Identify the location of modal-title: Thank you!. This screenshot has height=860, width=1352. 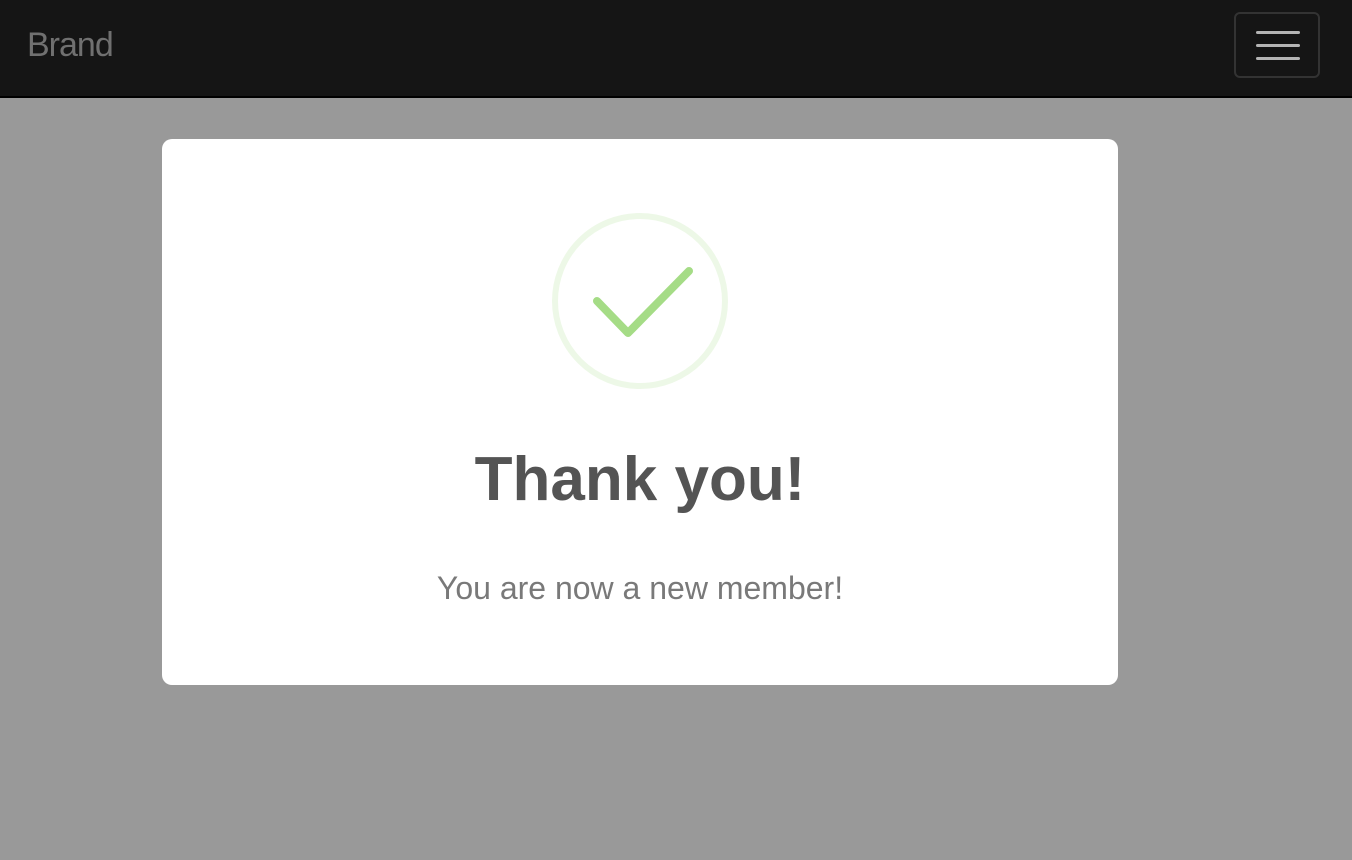
(640, 479).